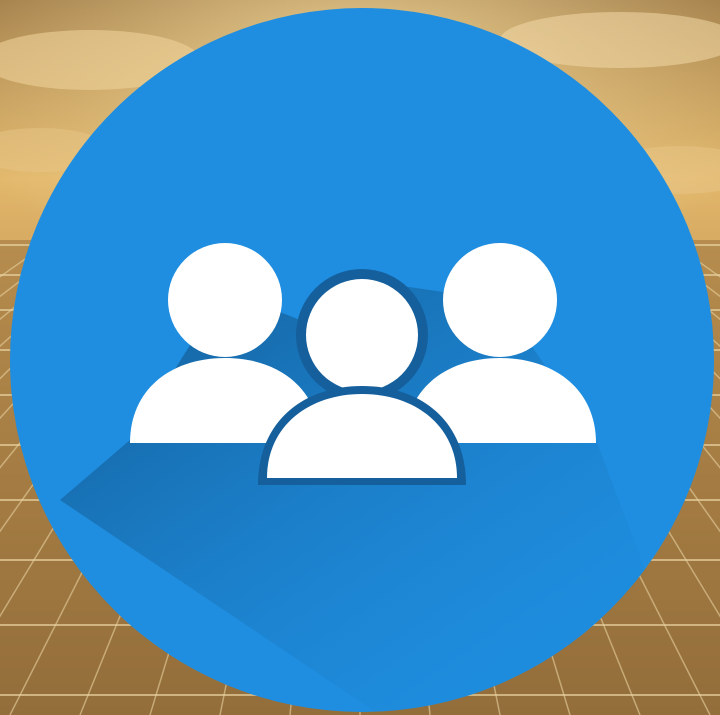 The height and width of the screenshot is (715, 720). What do you see at coordinates (500, 300) in the screenshot?
I see `right-person-head-icon` at bounding box center [500, 300].